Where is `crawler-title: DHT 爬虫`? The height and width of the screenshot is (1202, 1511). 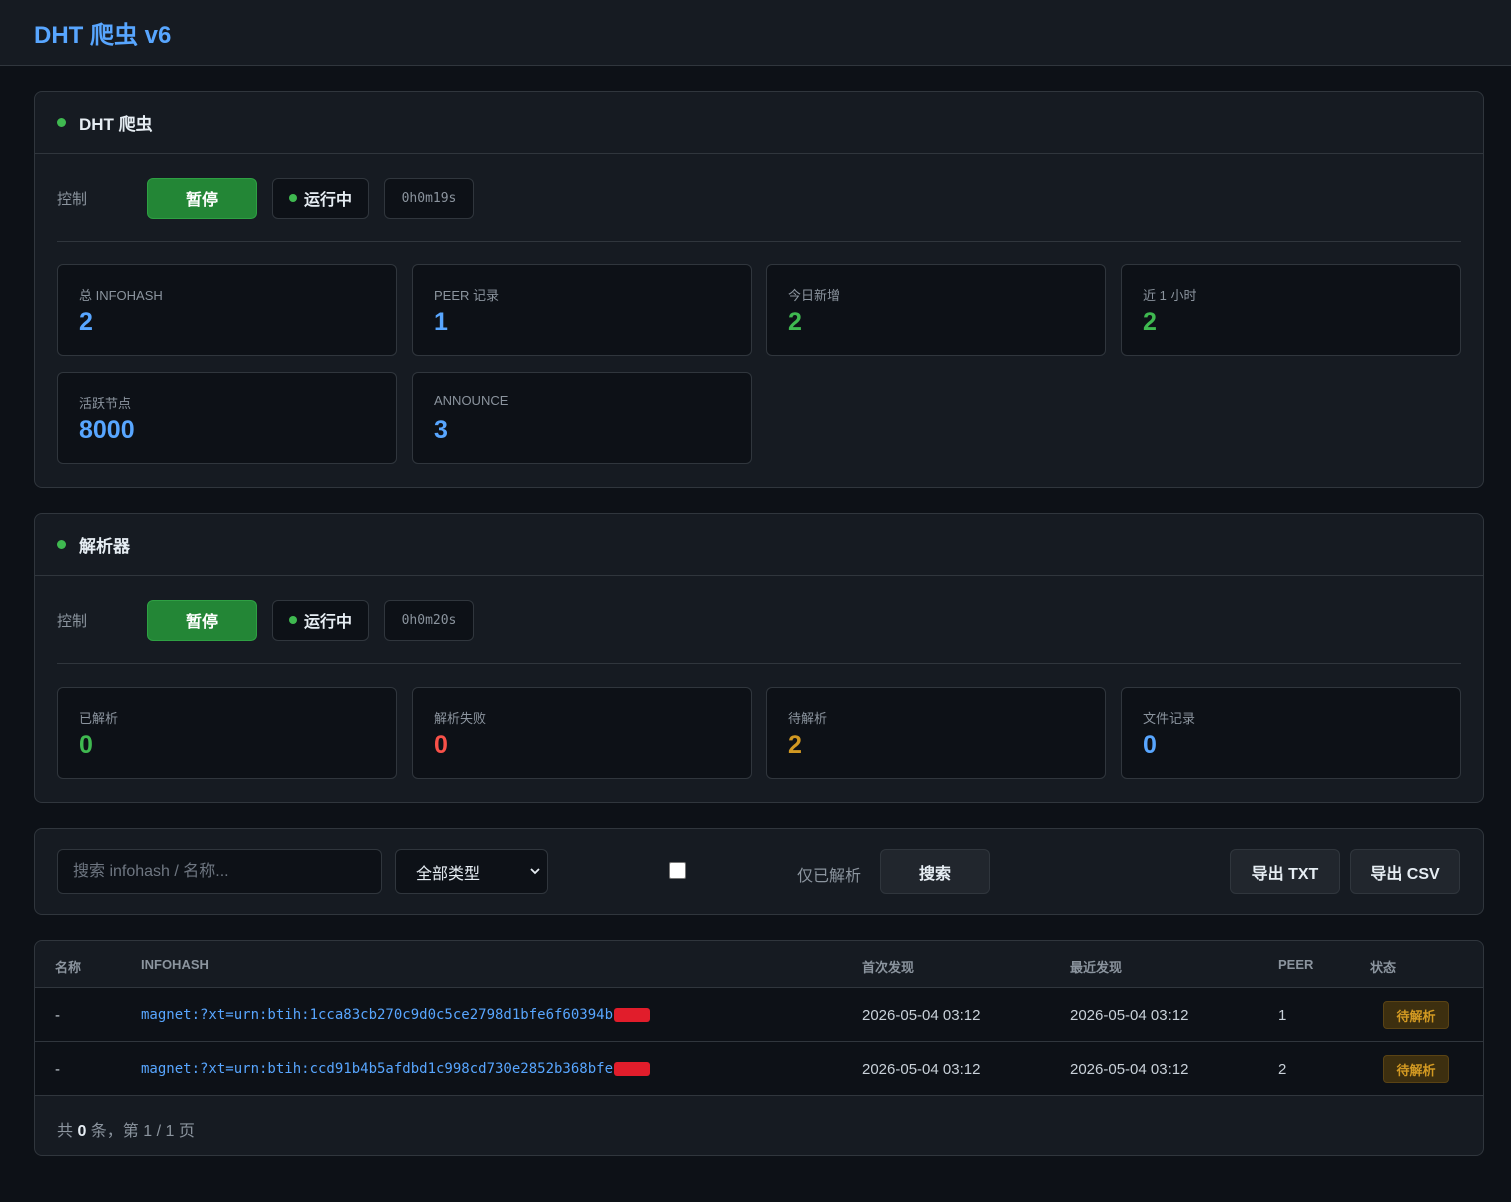 crawler-title: DHT 爬虫 is located at coordinates (116, 124).